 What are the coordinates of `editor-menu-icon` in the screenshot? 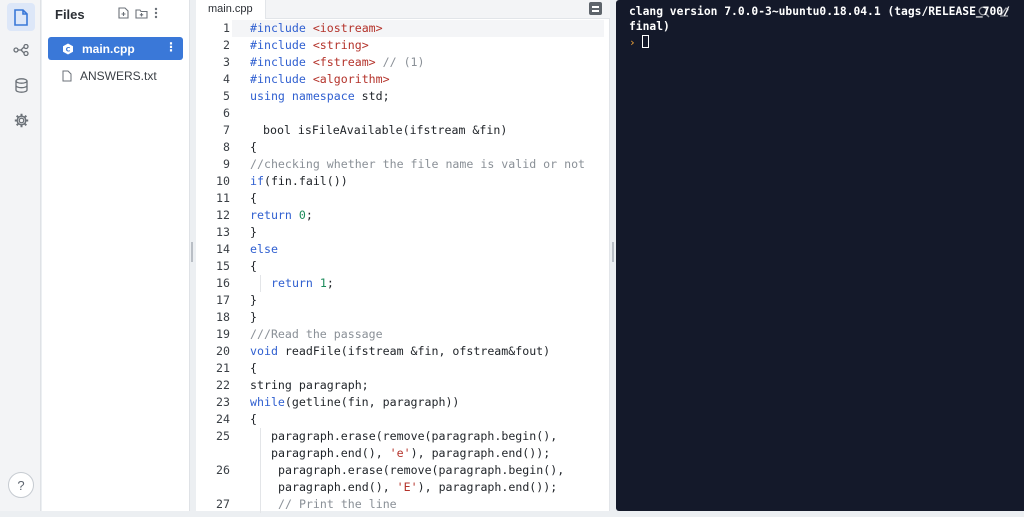 It's located at (595, 8).